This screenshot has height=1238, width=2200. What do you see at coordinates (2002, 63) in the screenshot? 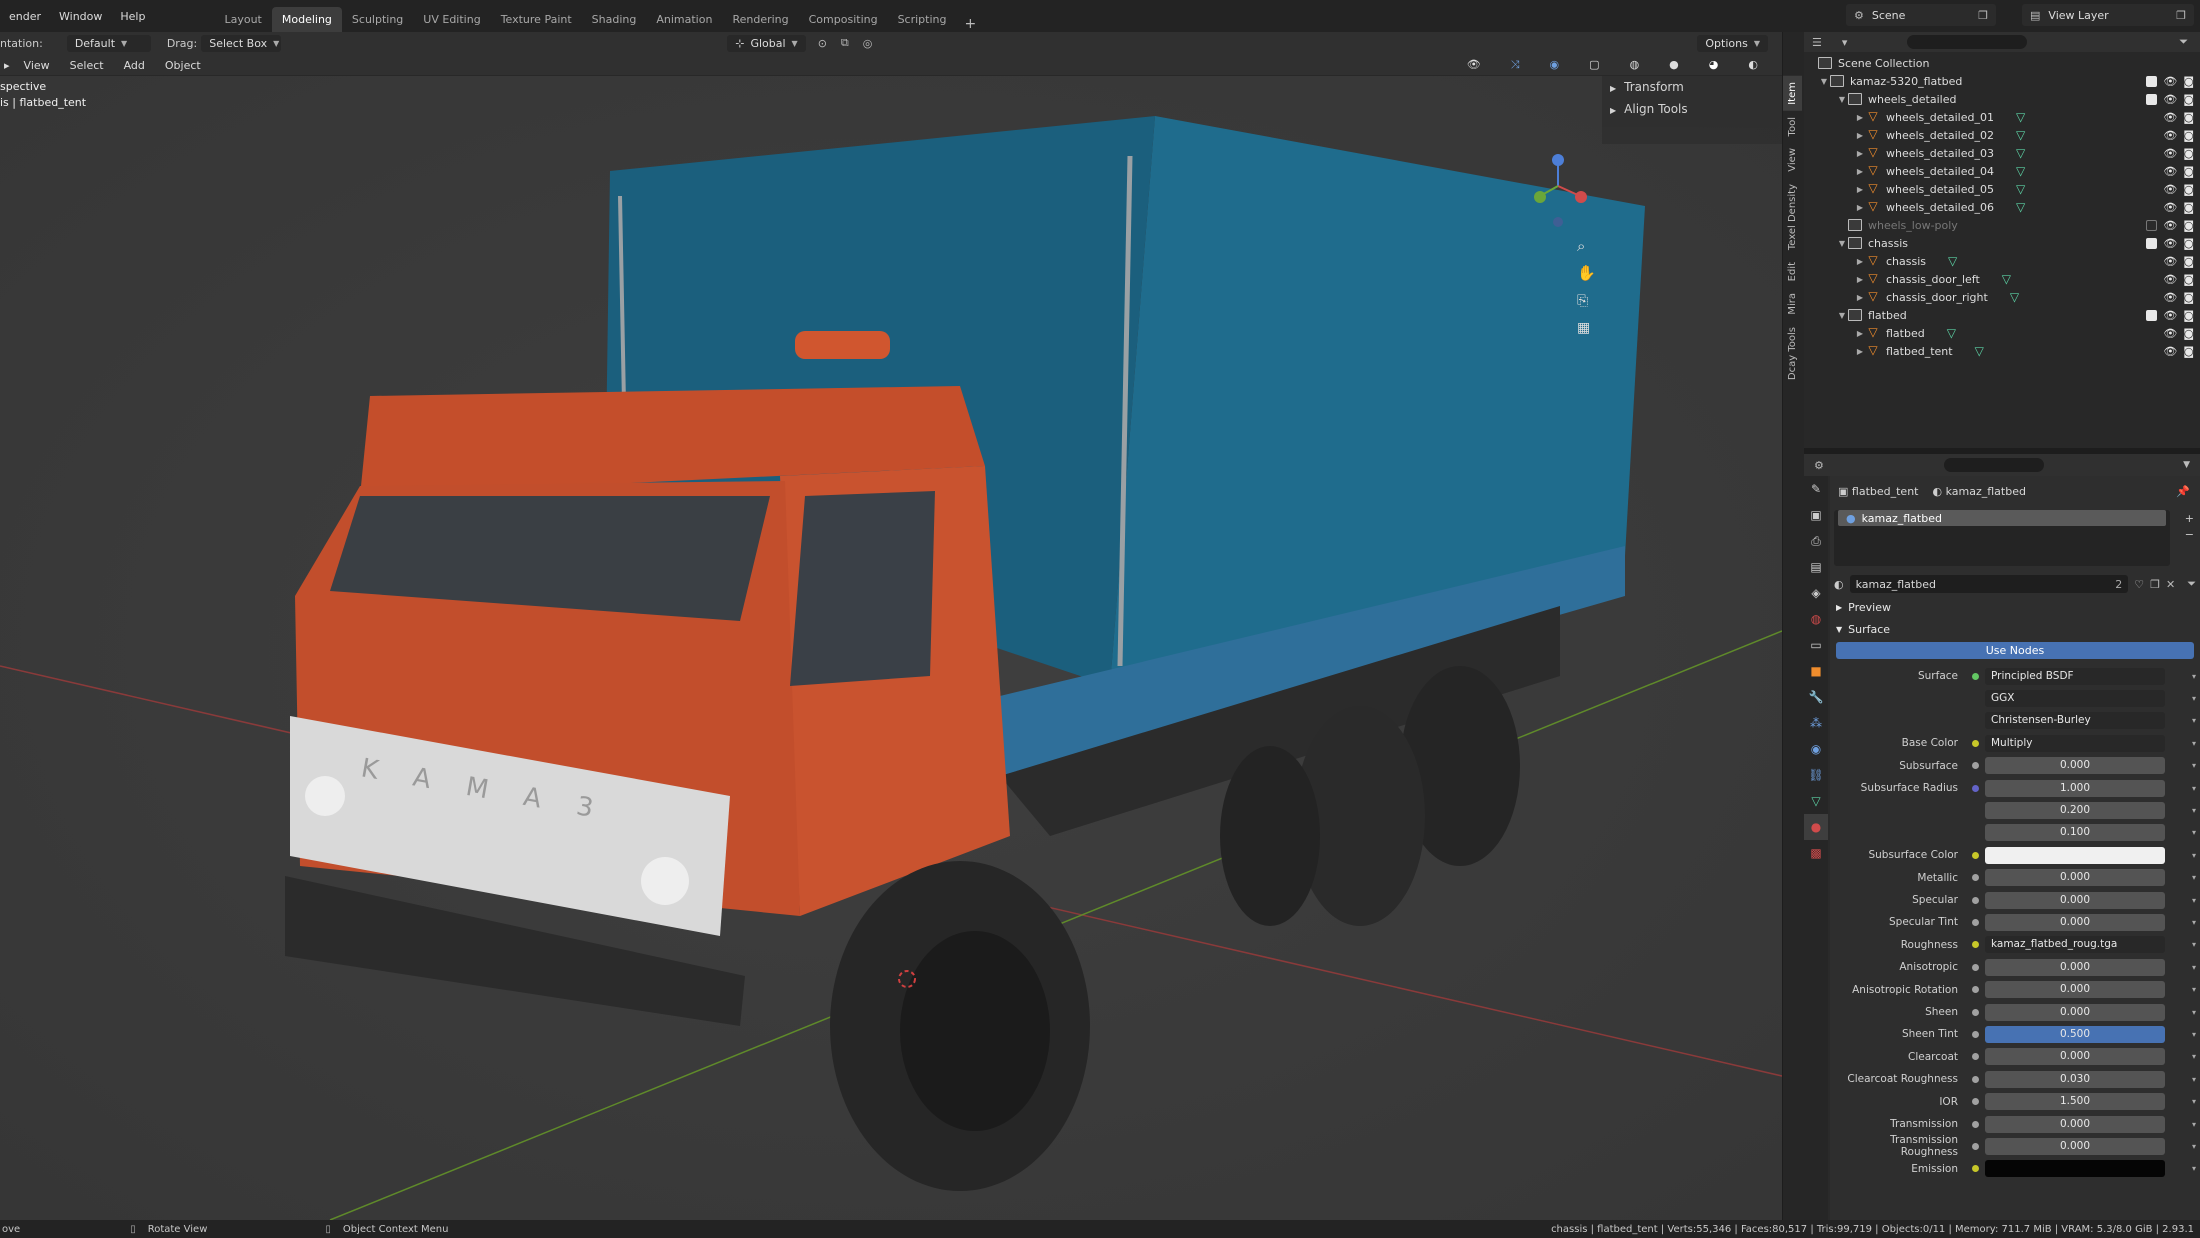
I see `scene-collection-row: Scene Collection` at bounding box center [2002, 63].